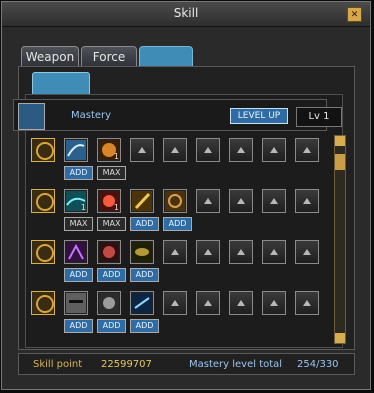  Describe the element at coordinates (50, 56) in the screenshot. I see `tab-weapon: Weapon` at that location.